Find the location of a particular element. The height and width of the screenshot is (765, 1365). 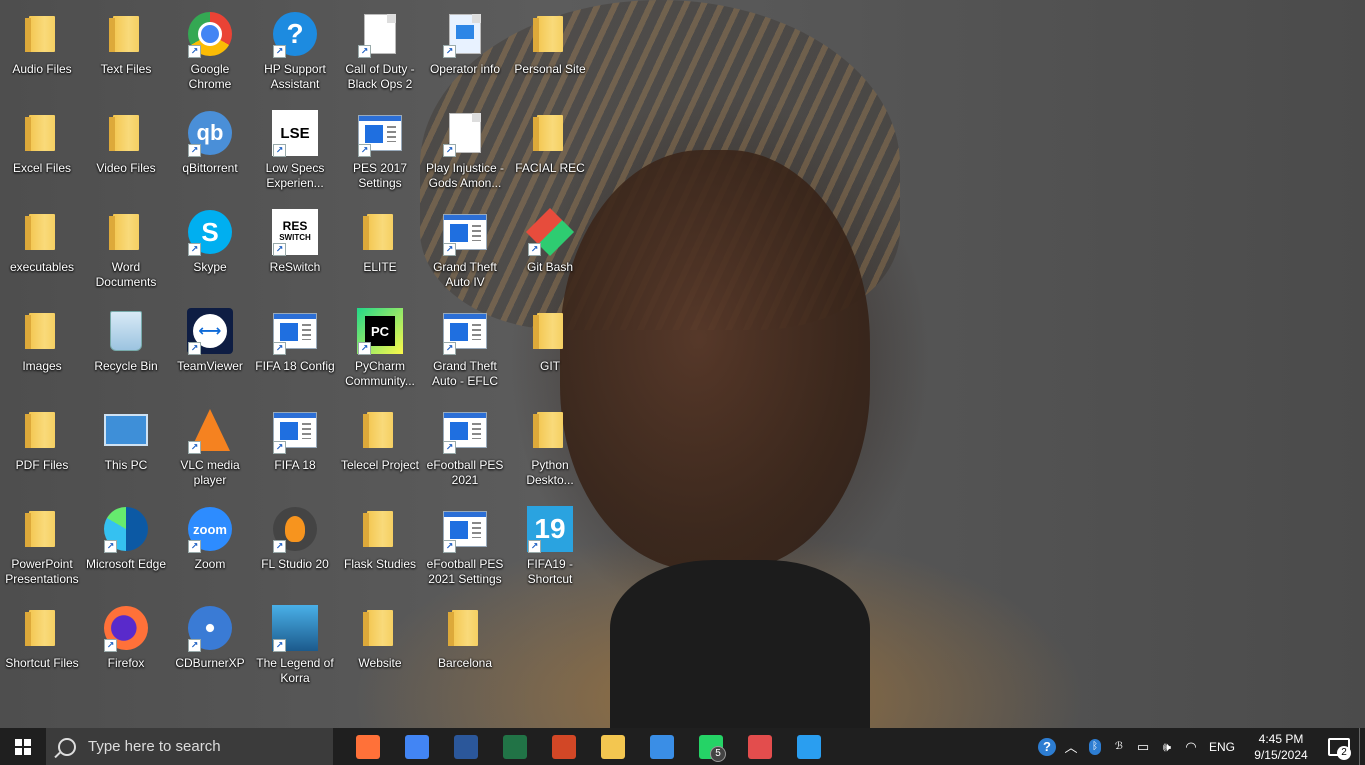

taskbar-app-firefox is located at coordinates (367, 746).